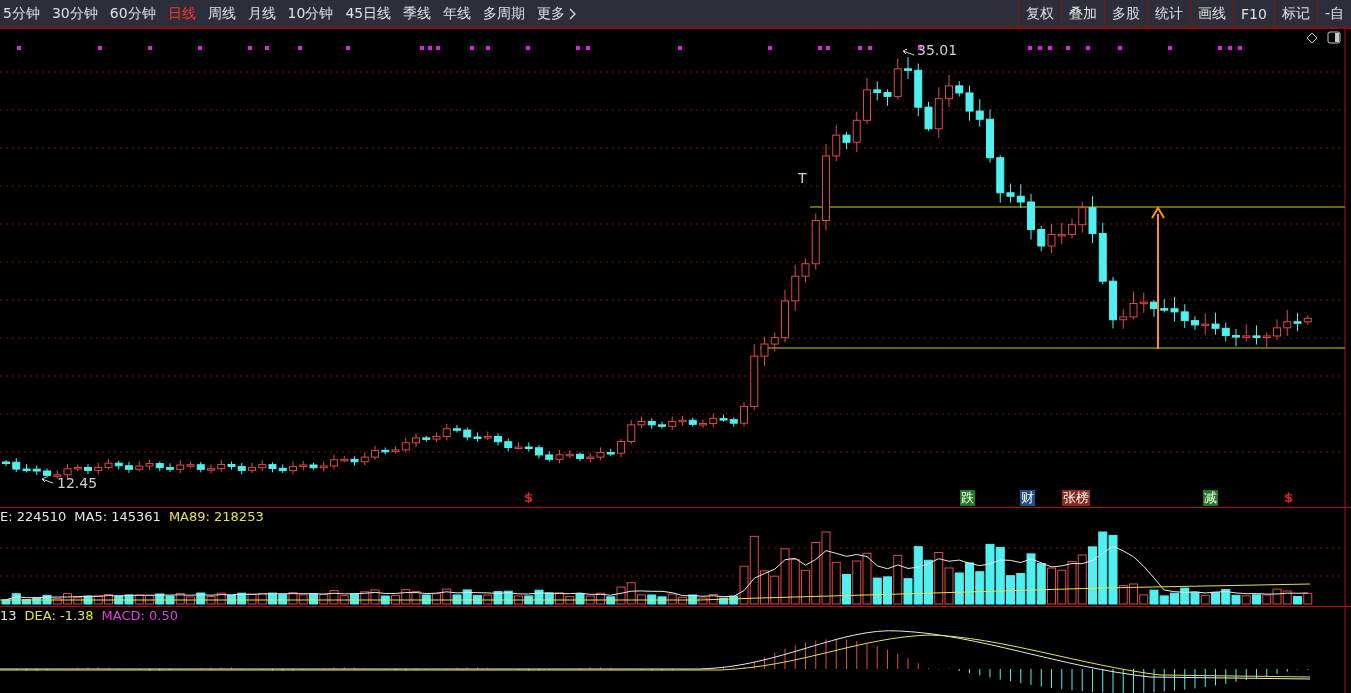 The width and height of the screenshot is (1351, 693). I want to click on period-tab: 45日线, so click(368, 13).